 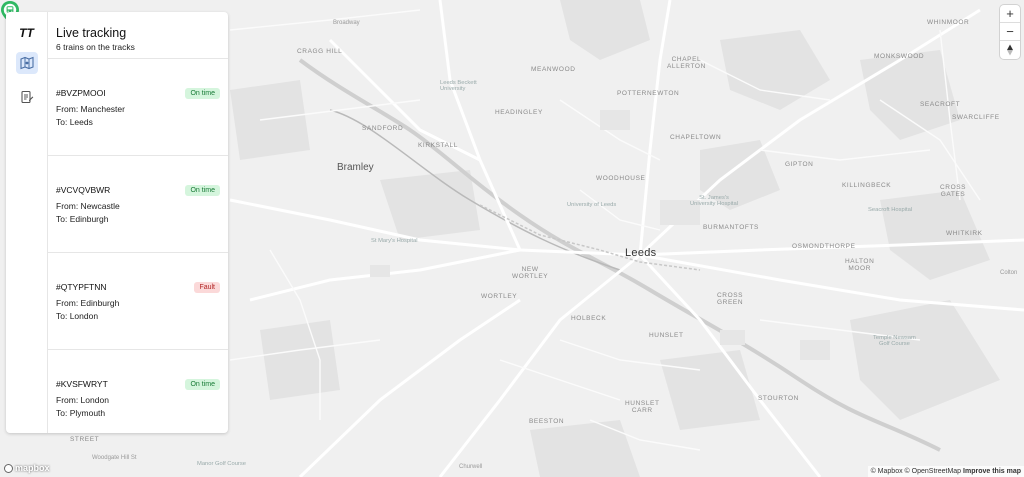 I want to click on map-label-seacroft: SEACROFT, so click(x=940, y=104).